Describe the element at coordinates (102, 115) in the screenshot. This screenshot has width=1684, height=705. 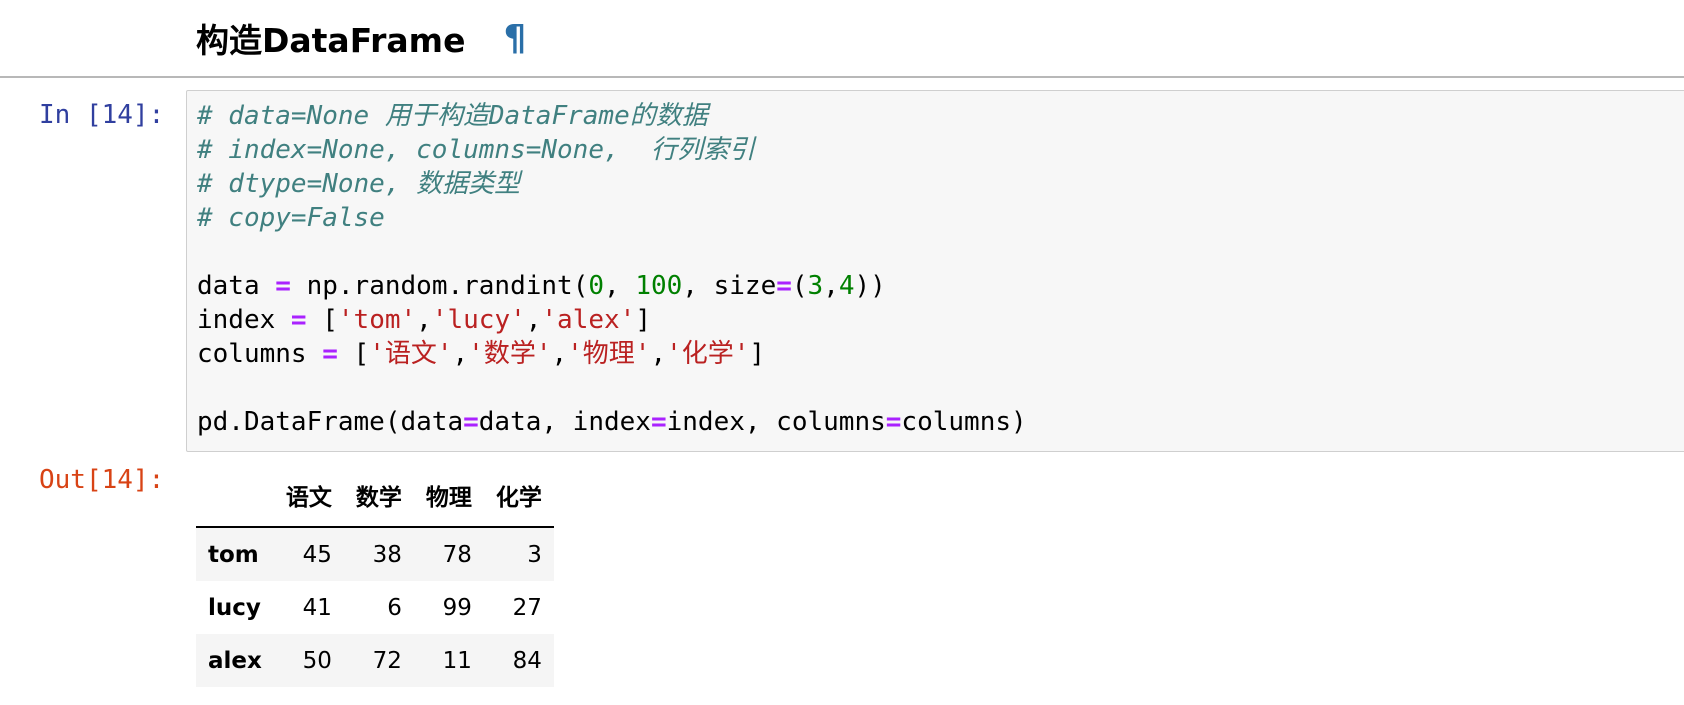
I see `input-prompt: In [14]:` at that location.